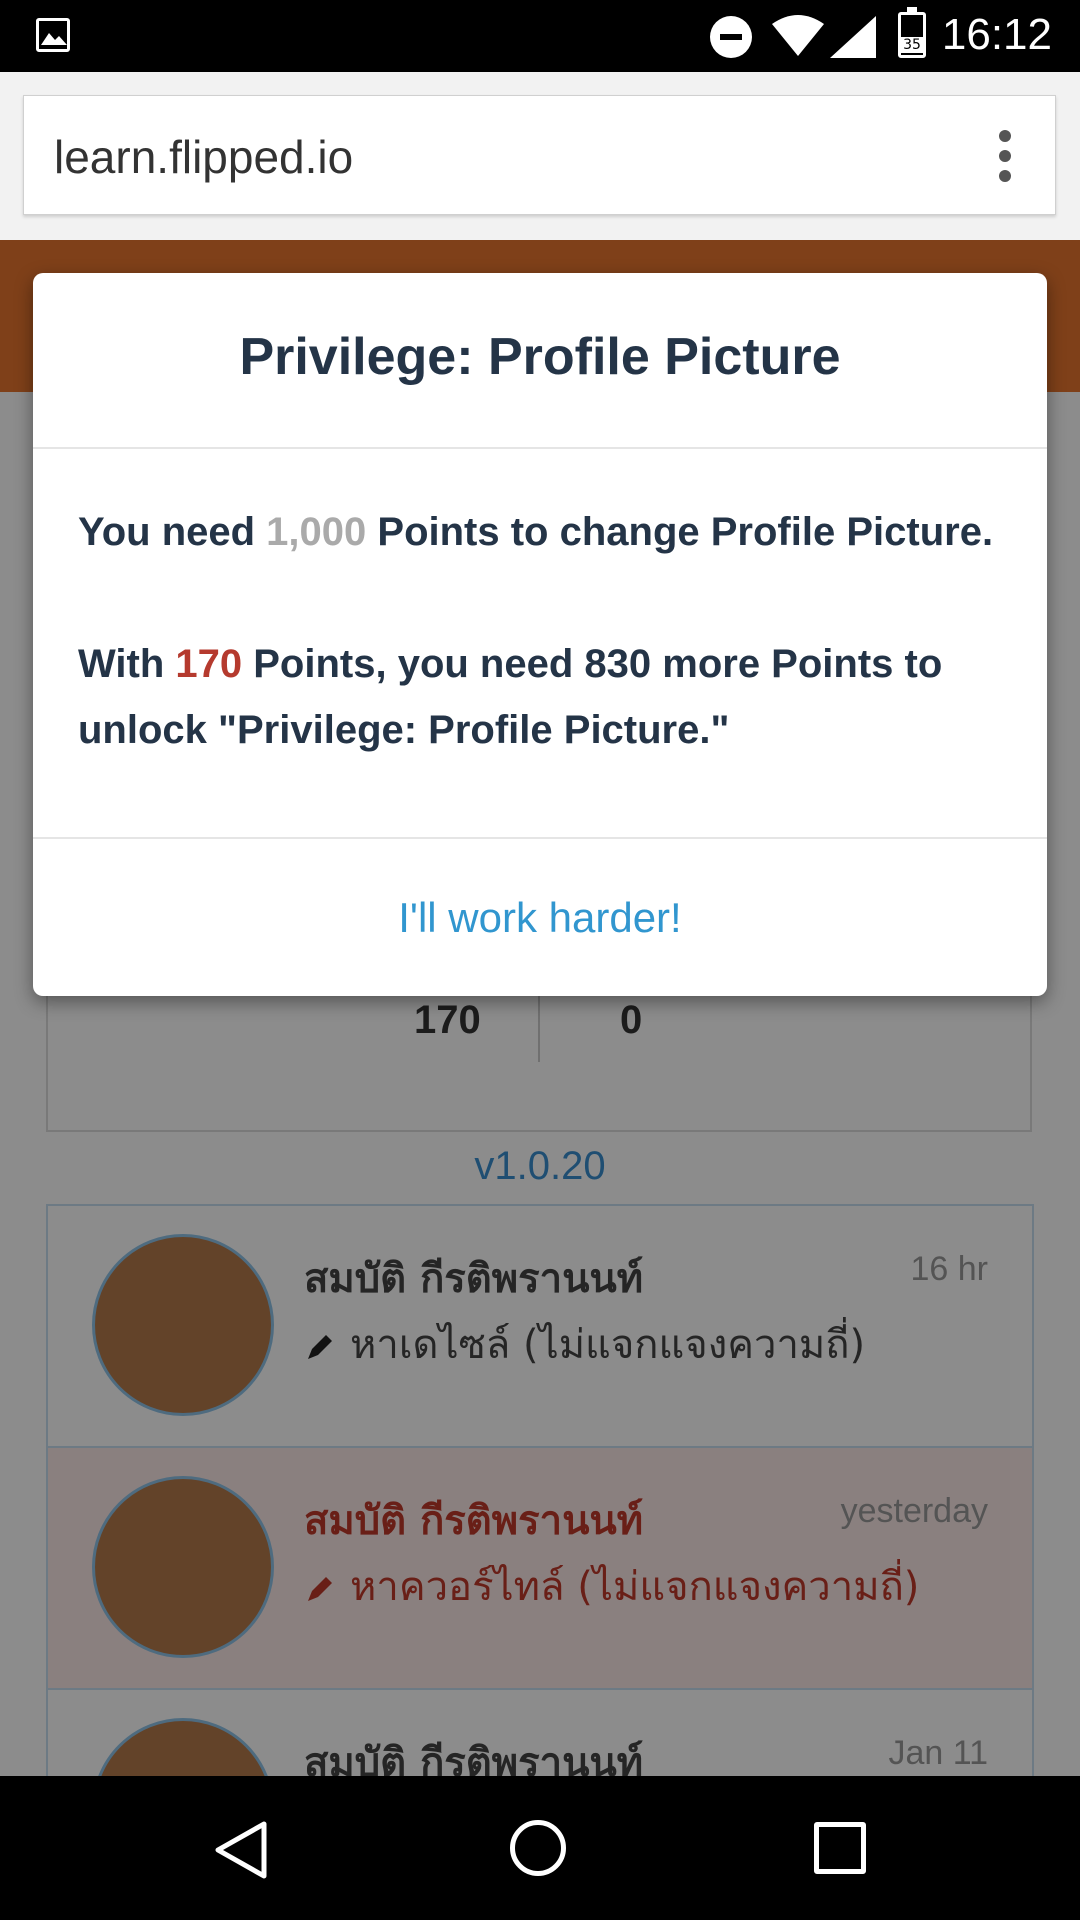  I want to click on signal-icon, so click(853, 37).